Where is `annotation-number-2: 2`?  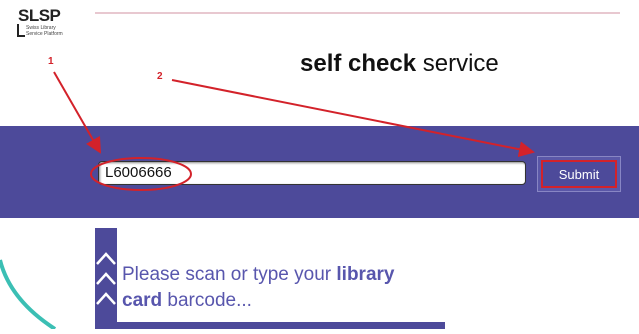 annotation-number-2: 2 is located at coordinates (160, 76).